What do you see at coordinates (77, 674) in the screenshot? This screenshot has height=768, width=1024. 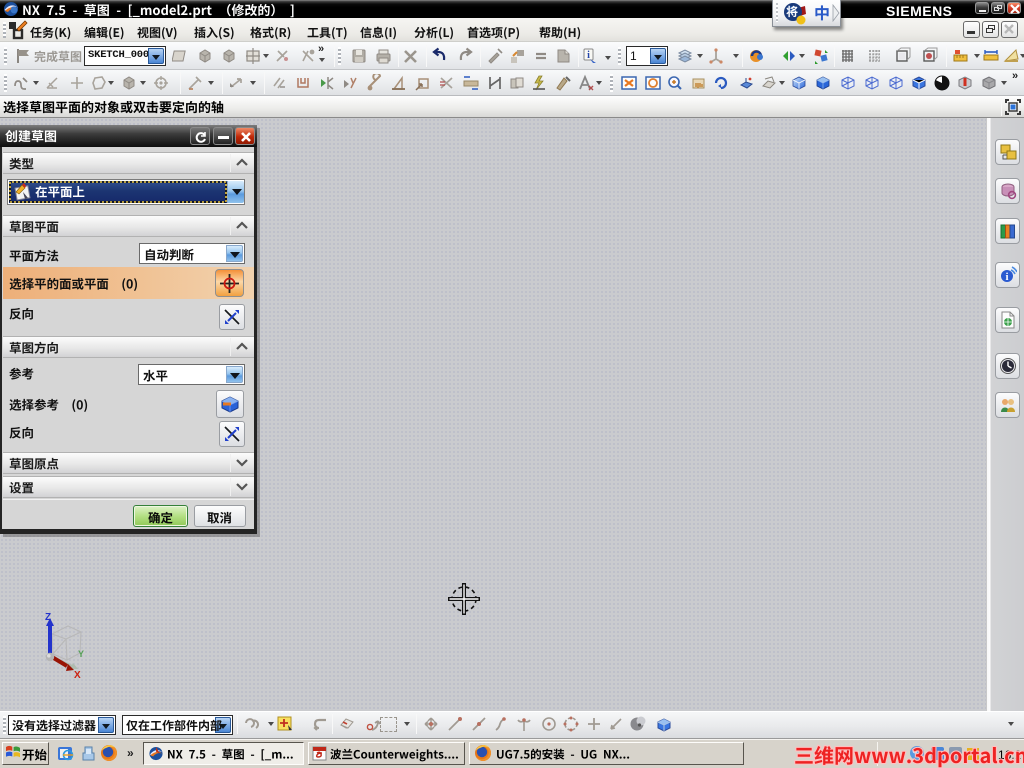 I see `svg-text: X` at bounding box center [77, 674].